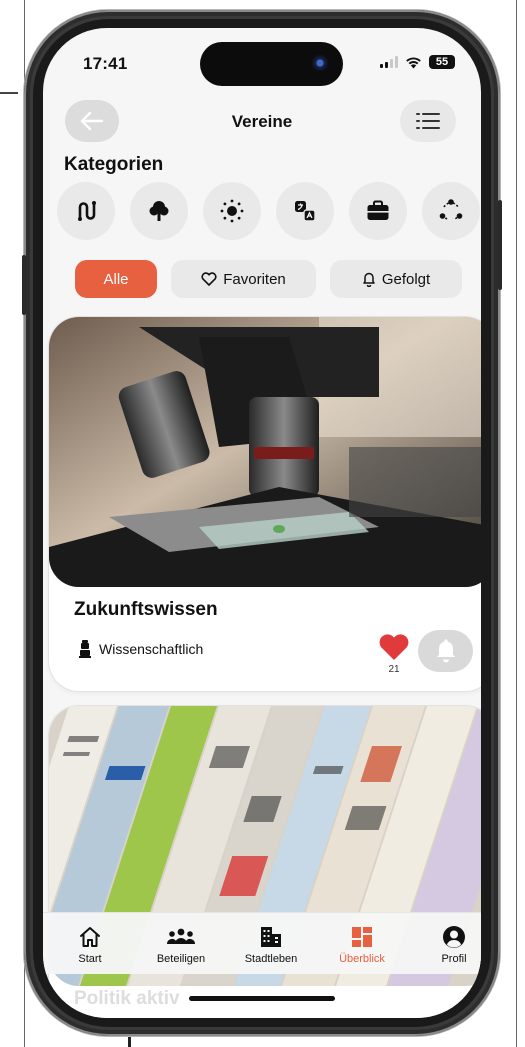 The image size is (525, 1047). Describe the element at coordinates (9, 93) in the screenshot. I see `frame-tick-left` at that location.